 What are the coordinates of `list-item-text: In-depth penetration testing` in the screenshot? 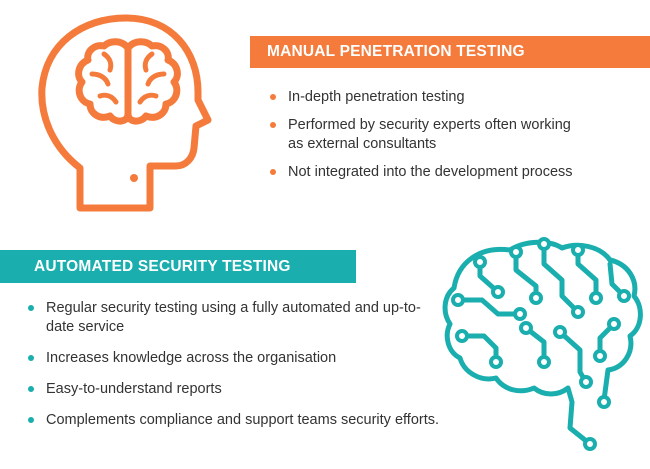 It's located at (376, 97).